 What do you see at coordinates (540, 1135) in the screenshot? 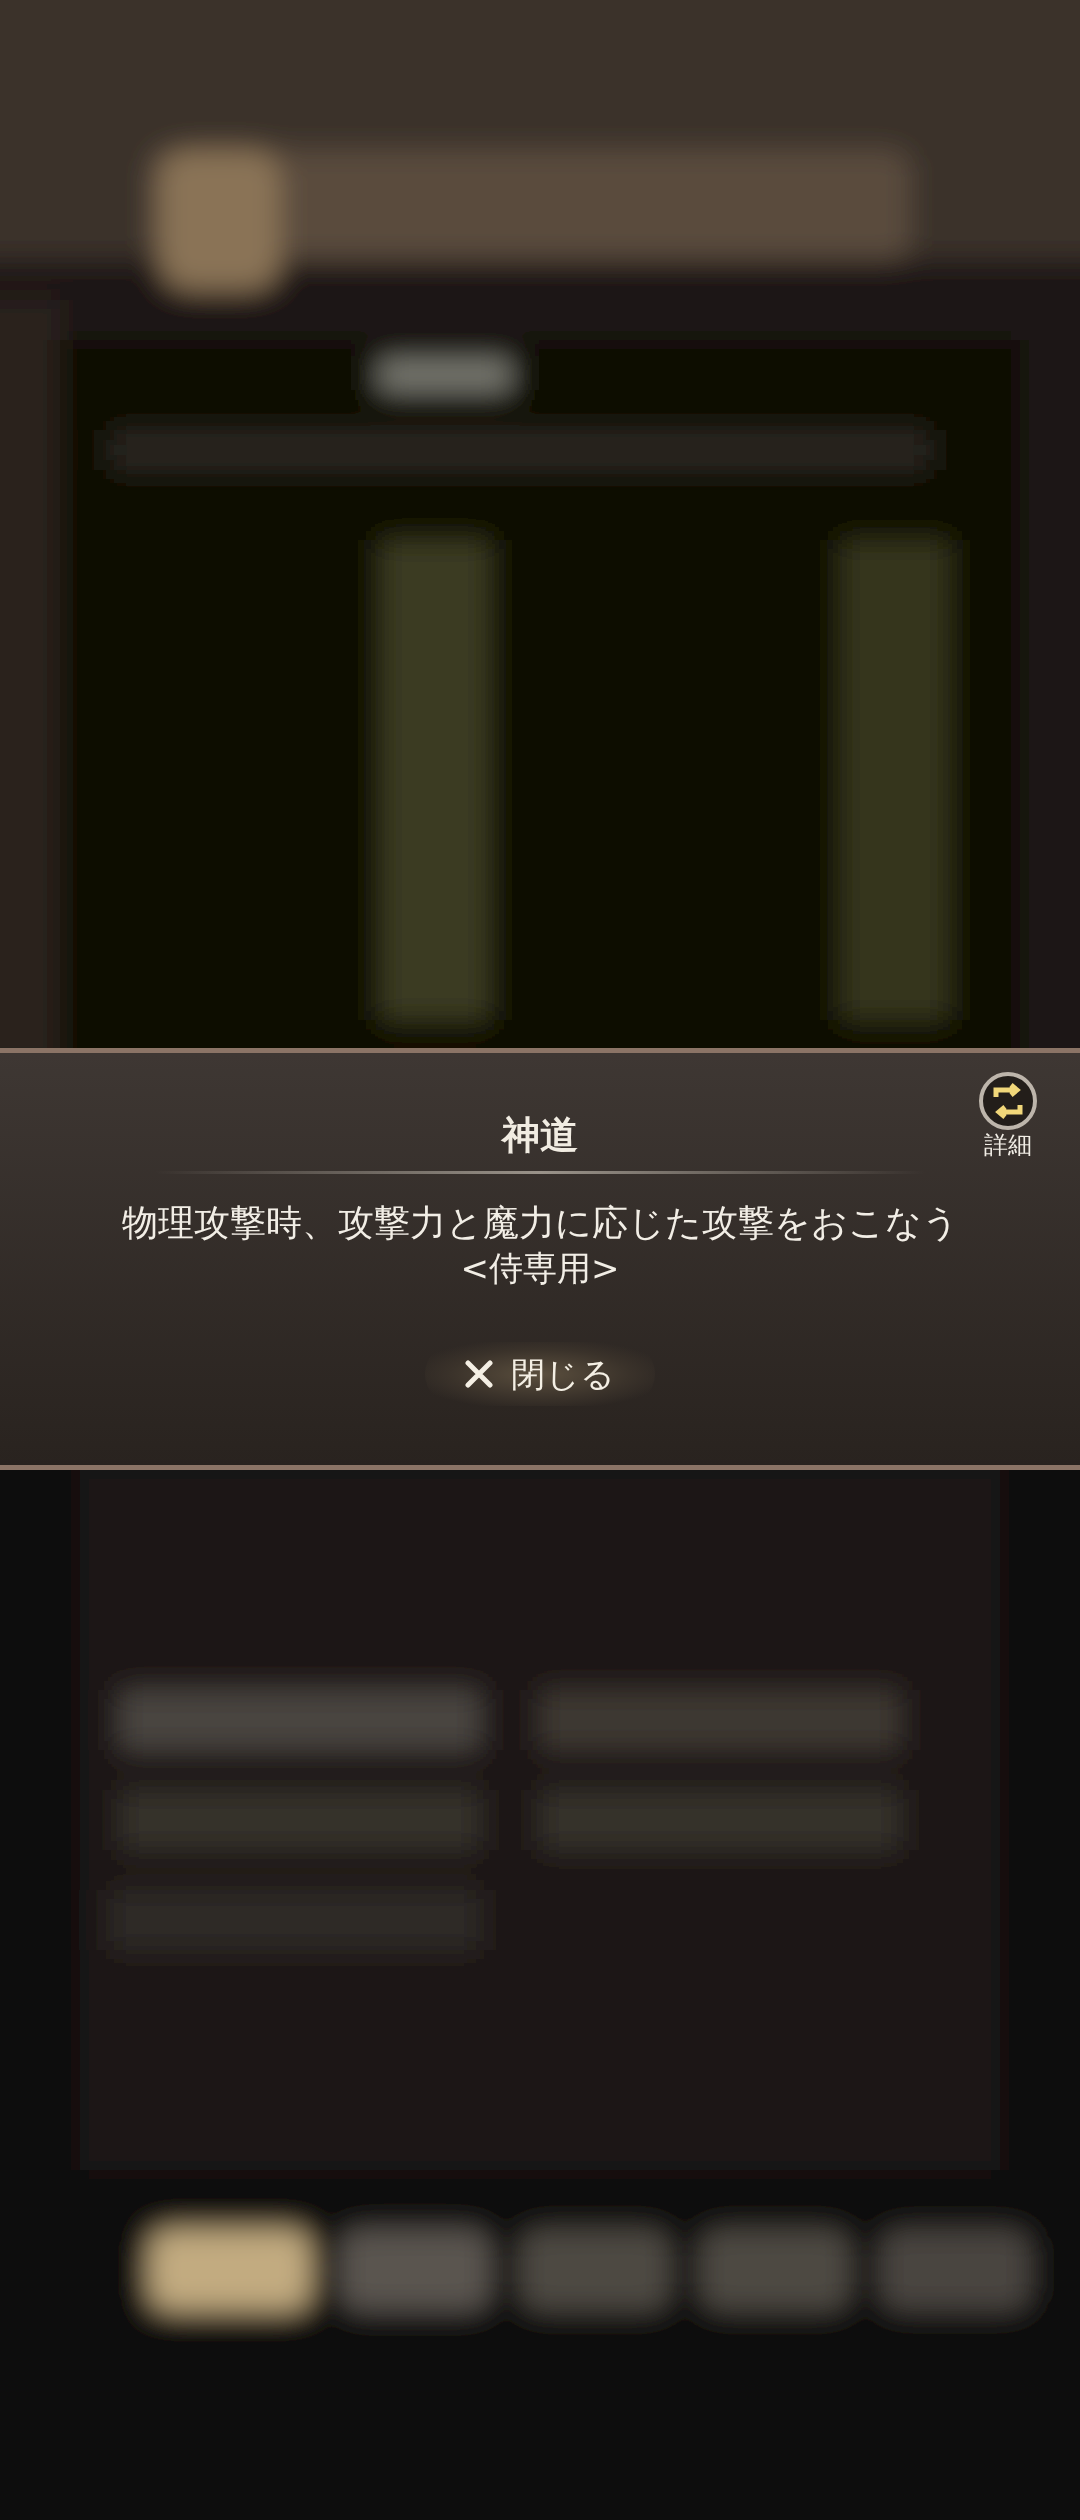
I see `dialog-title: 神道` at bounding box center [540, 1135].